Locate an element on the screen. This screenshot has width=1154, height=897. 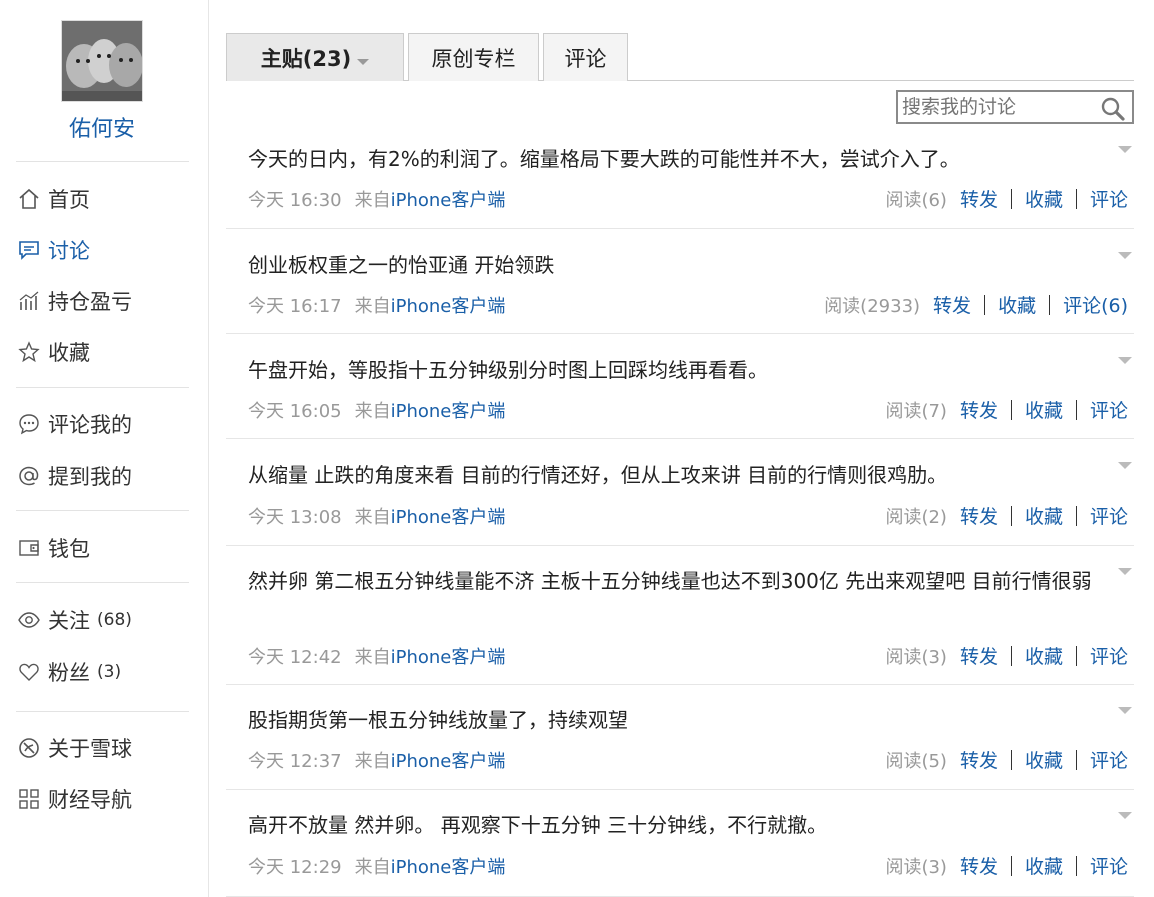
post-meta: 今天 13:08 来自iPhone客户端 is located at coordinates (376, 516).